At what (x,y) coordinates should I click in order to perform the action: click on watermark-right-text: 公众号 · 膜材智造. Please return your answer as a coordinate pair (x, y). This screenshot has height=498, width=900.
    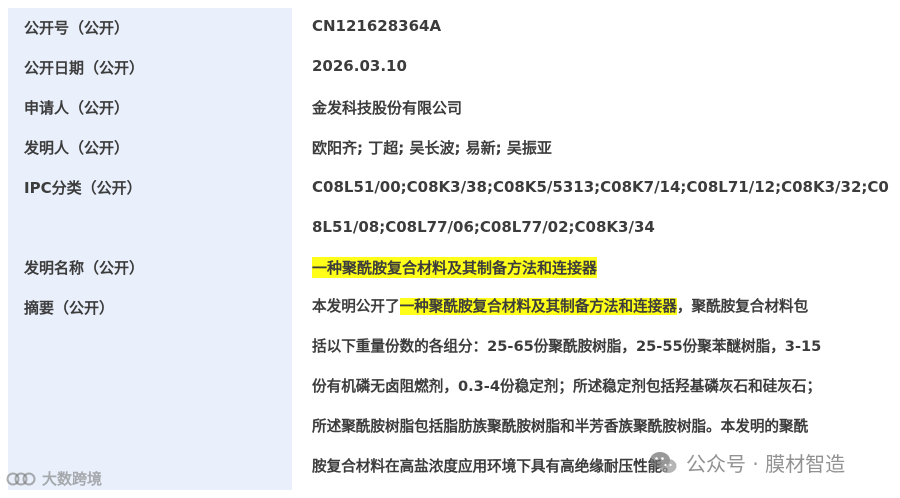
    Looking at the image, I should click on (766, 464).